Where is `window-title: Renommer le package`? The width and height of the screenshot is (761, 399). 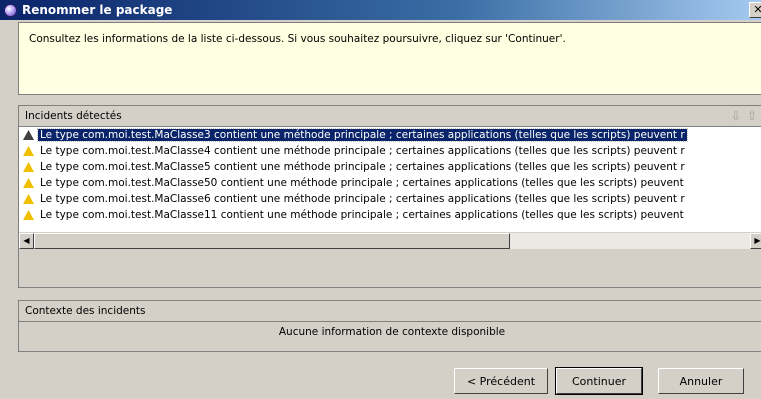 window-title: Renommer le package is located at coordinates (97, 10).